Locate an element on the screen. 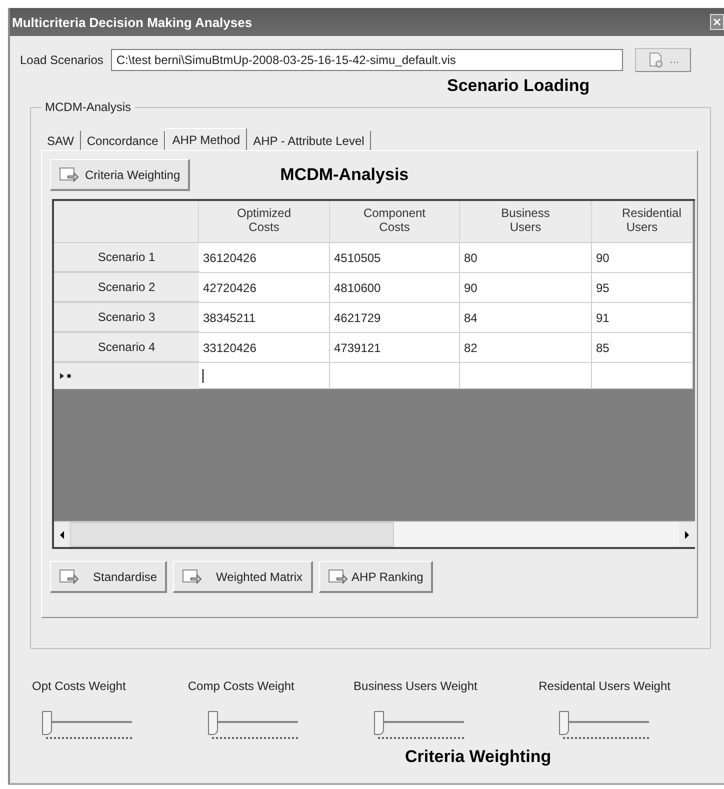 The image size is (724, 789). weight-label: Residental Users Weight is located at coordinates (605, 686).